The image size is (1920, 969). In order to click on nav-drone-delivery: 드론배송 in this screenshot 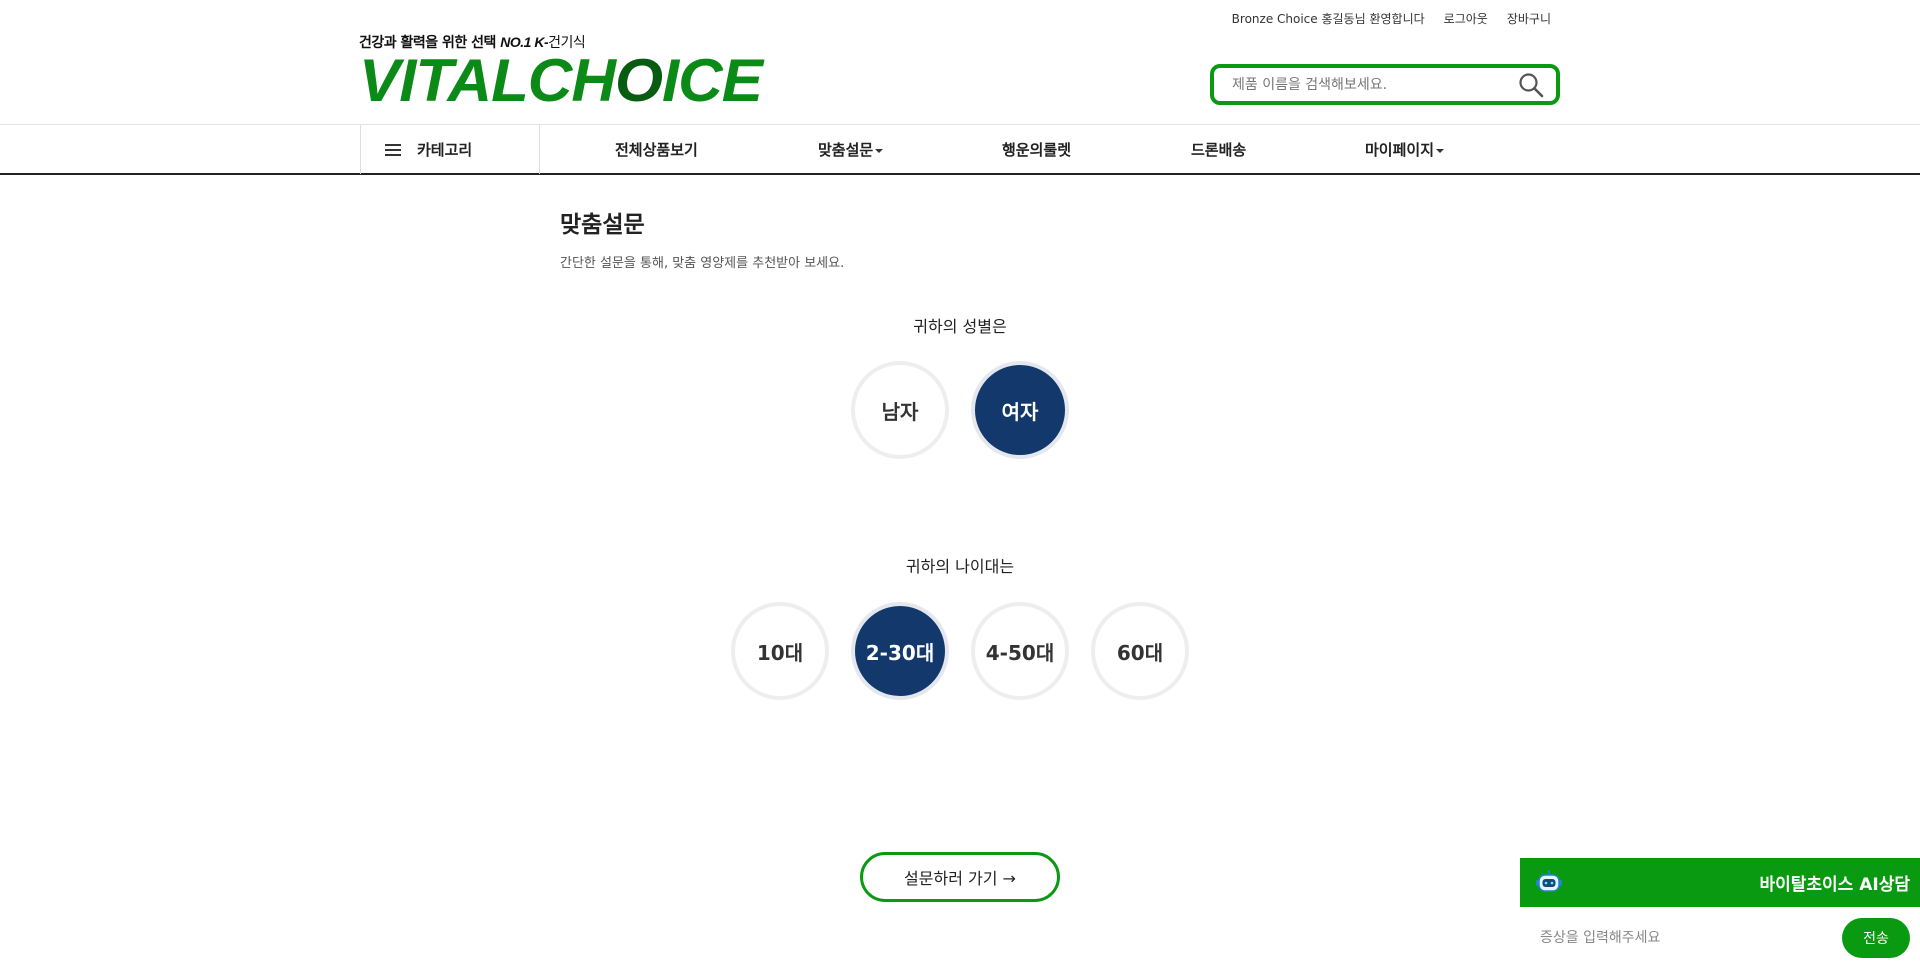, I will do `click(1218, 149)`.